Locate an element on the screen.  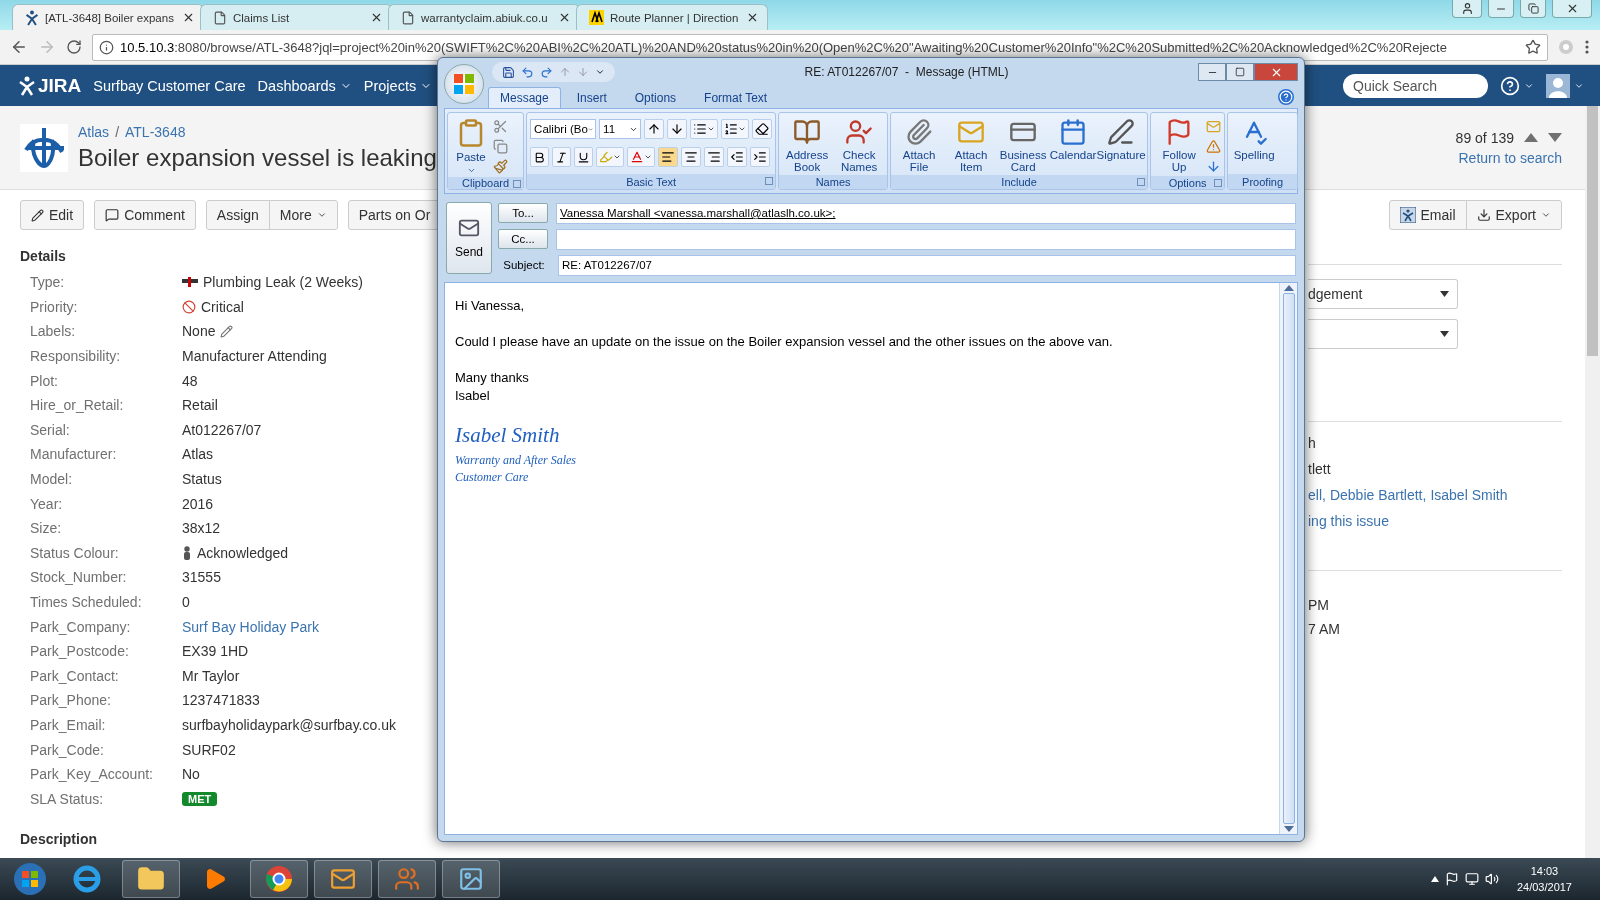
field-label: Status Colour: is located at coordinates (75, 552).